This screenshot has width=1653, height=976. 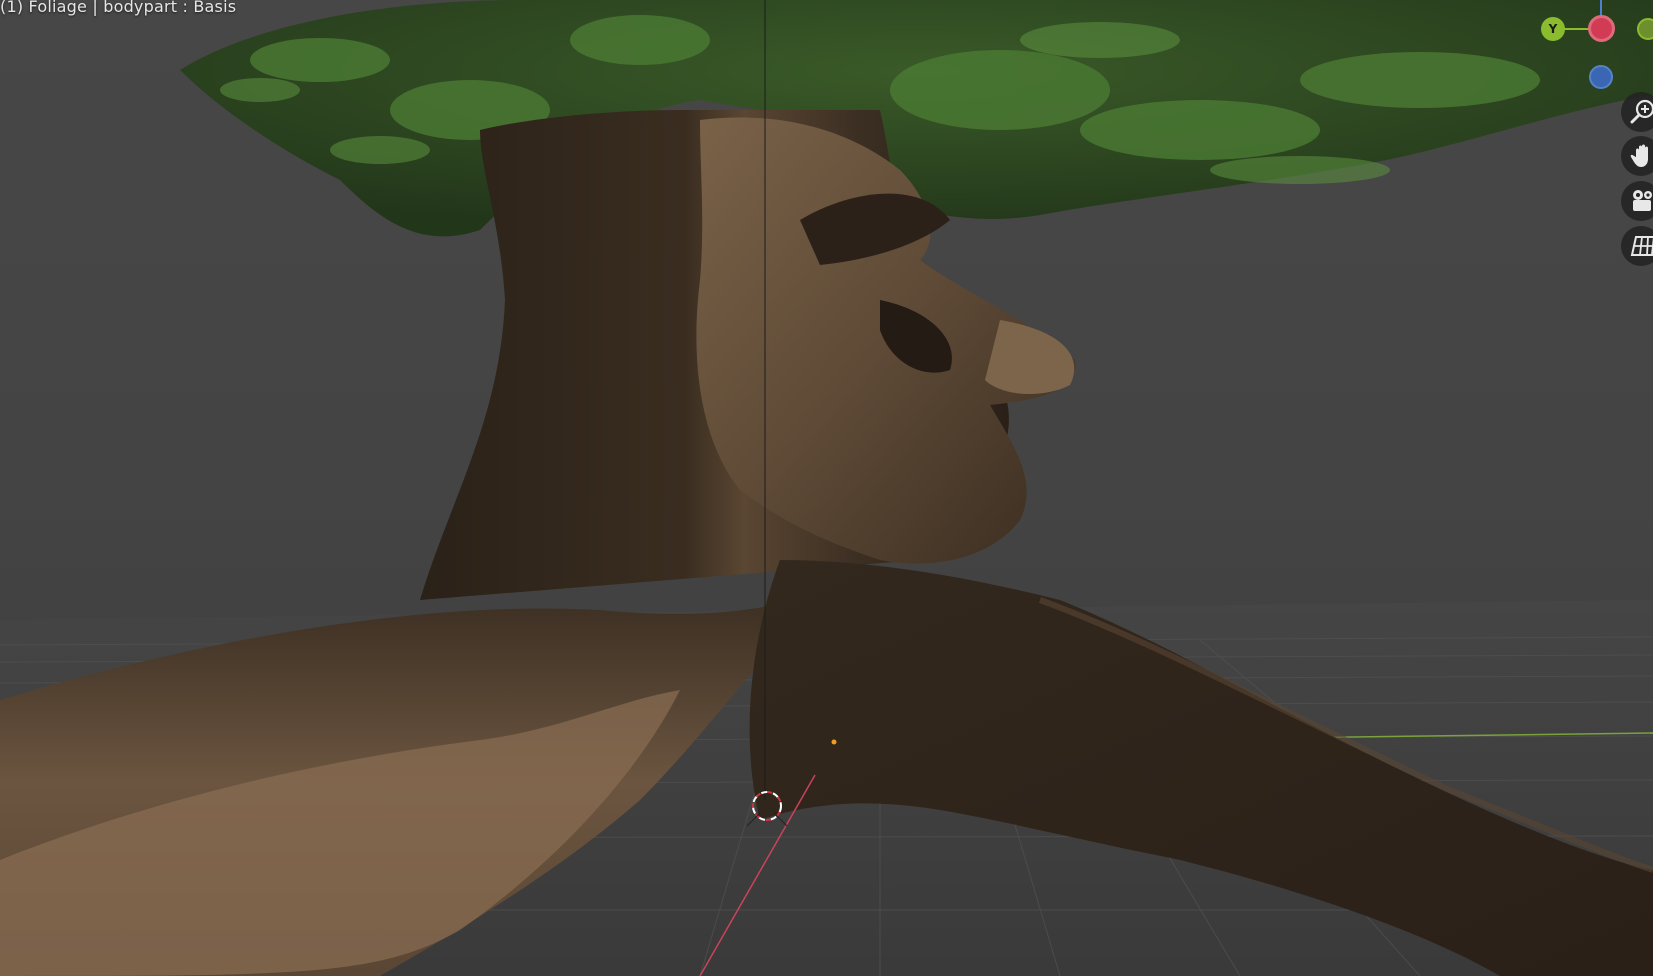 I want to click on camera-view-button, so click(x=1637, y=201).